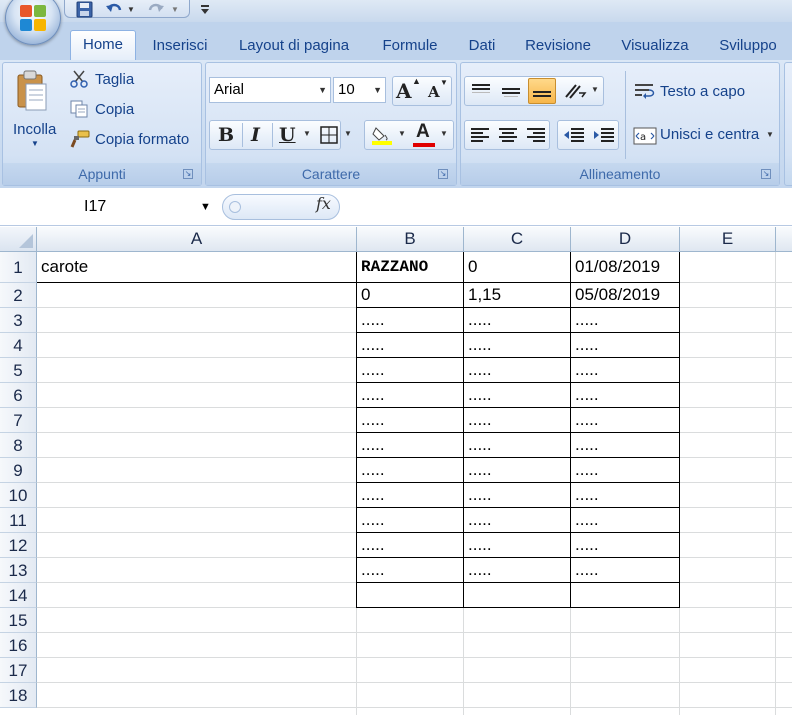 This screenshot has width=792, height=715. I want to click on name-box-dropdown-icon: ▼, so click(205, 207).